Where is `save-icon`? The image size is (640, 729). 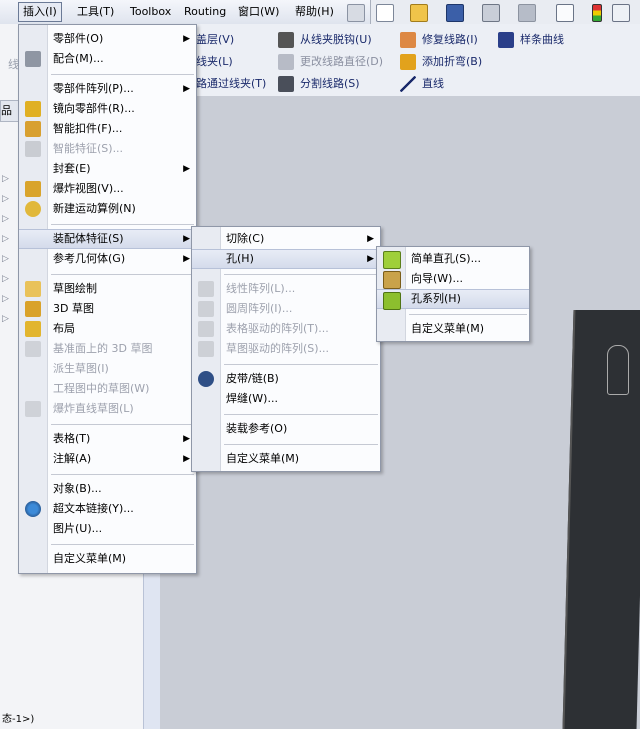
save-icon is located at coordinates (455, 13).